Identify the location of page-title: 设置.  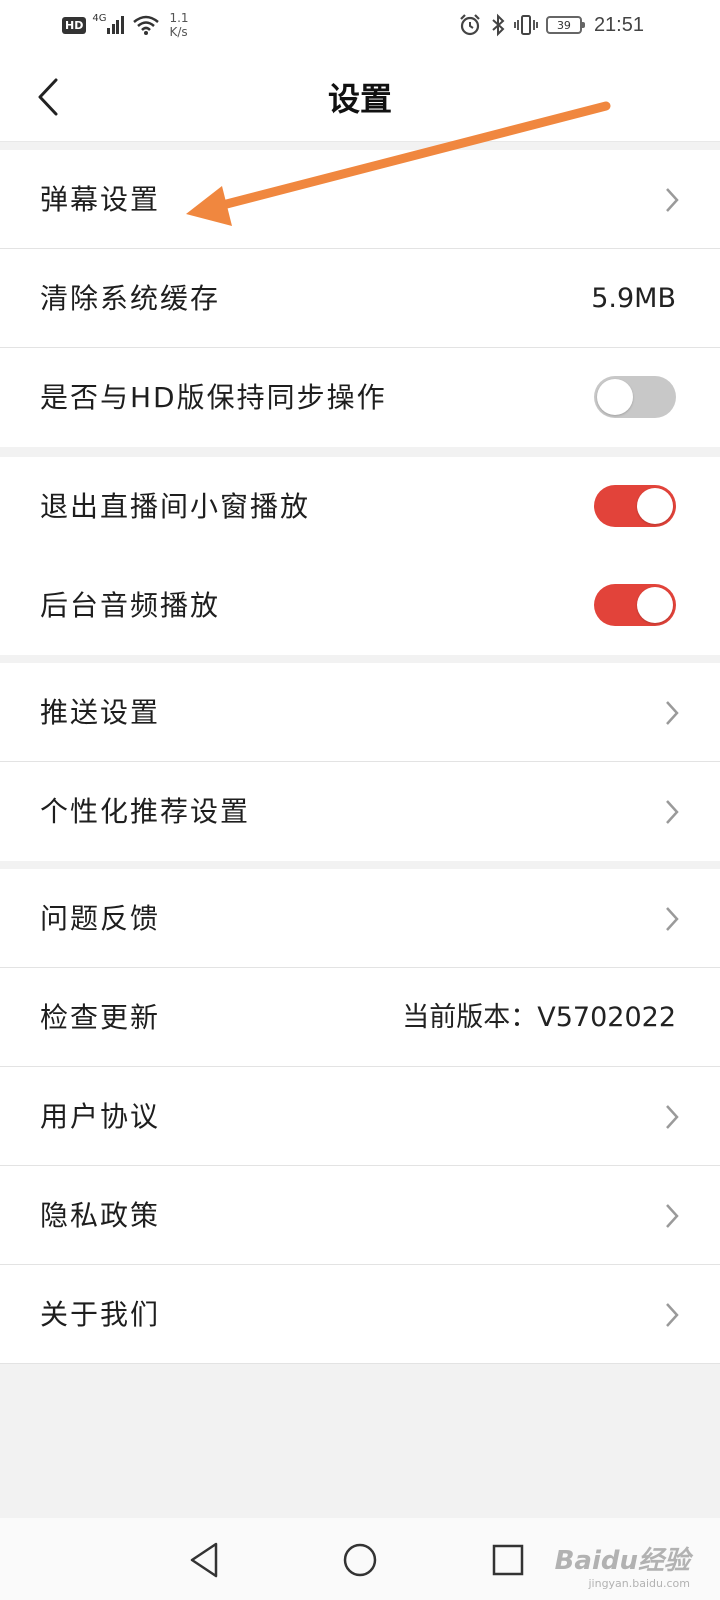
(359, 99).